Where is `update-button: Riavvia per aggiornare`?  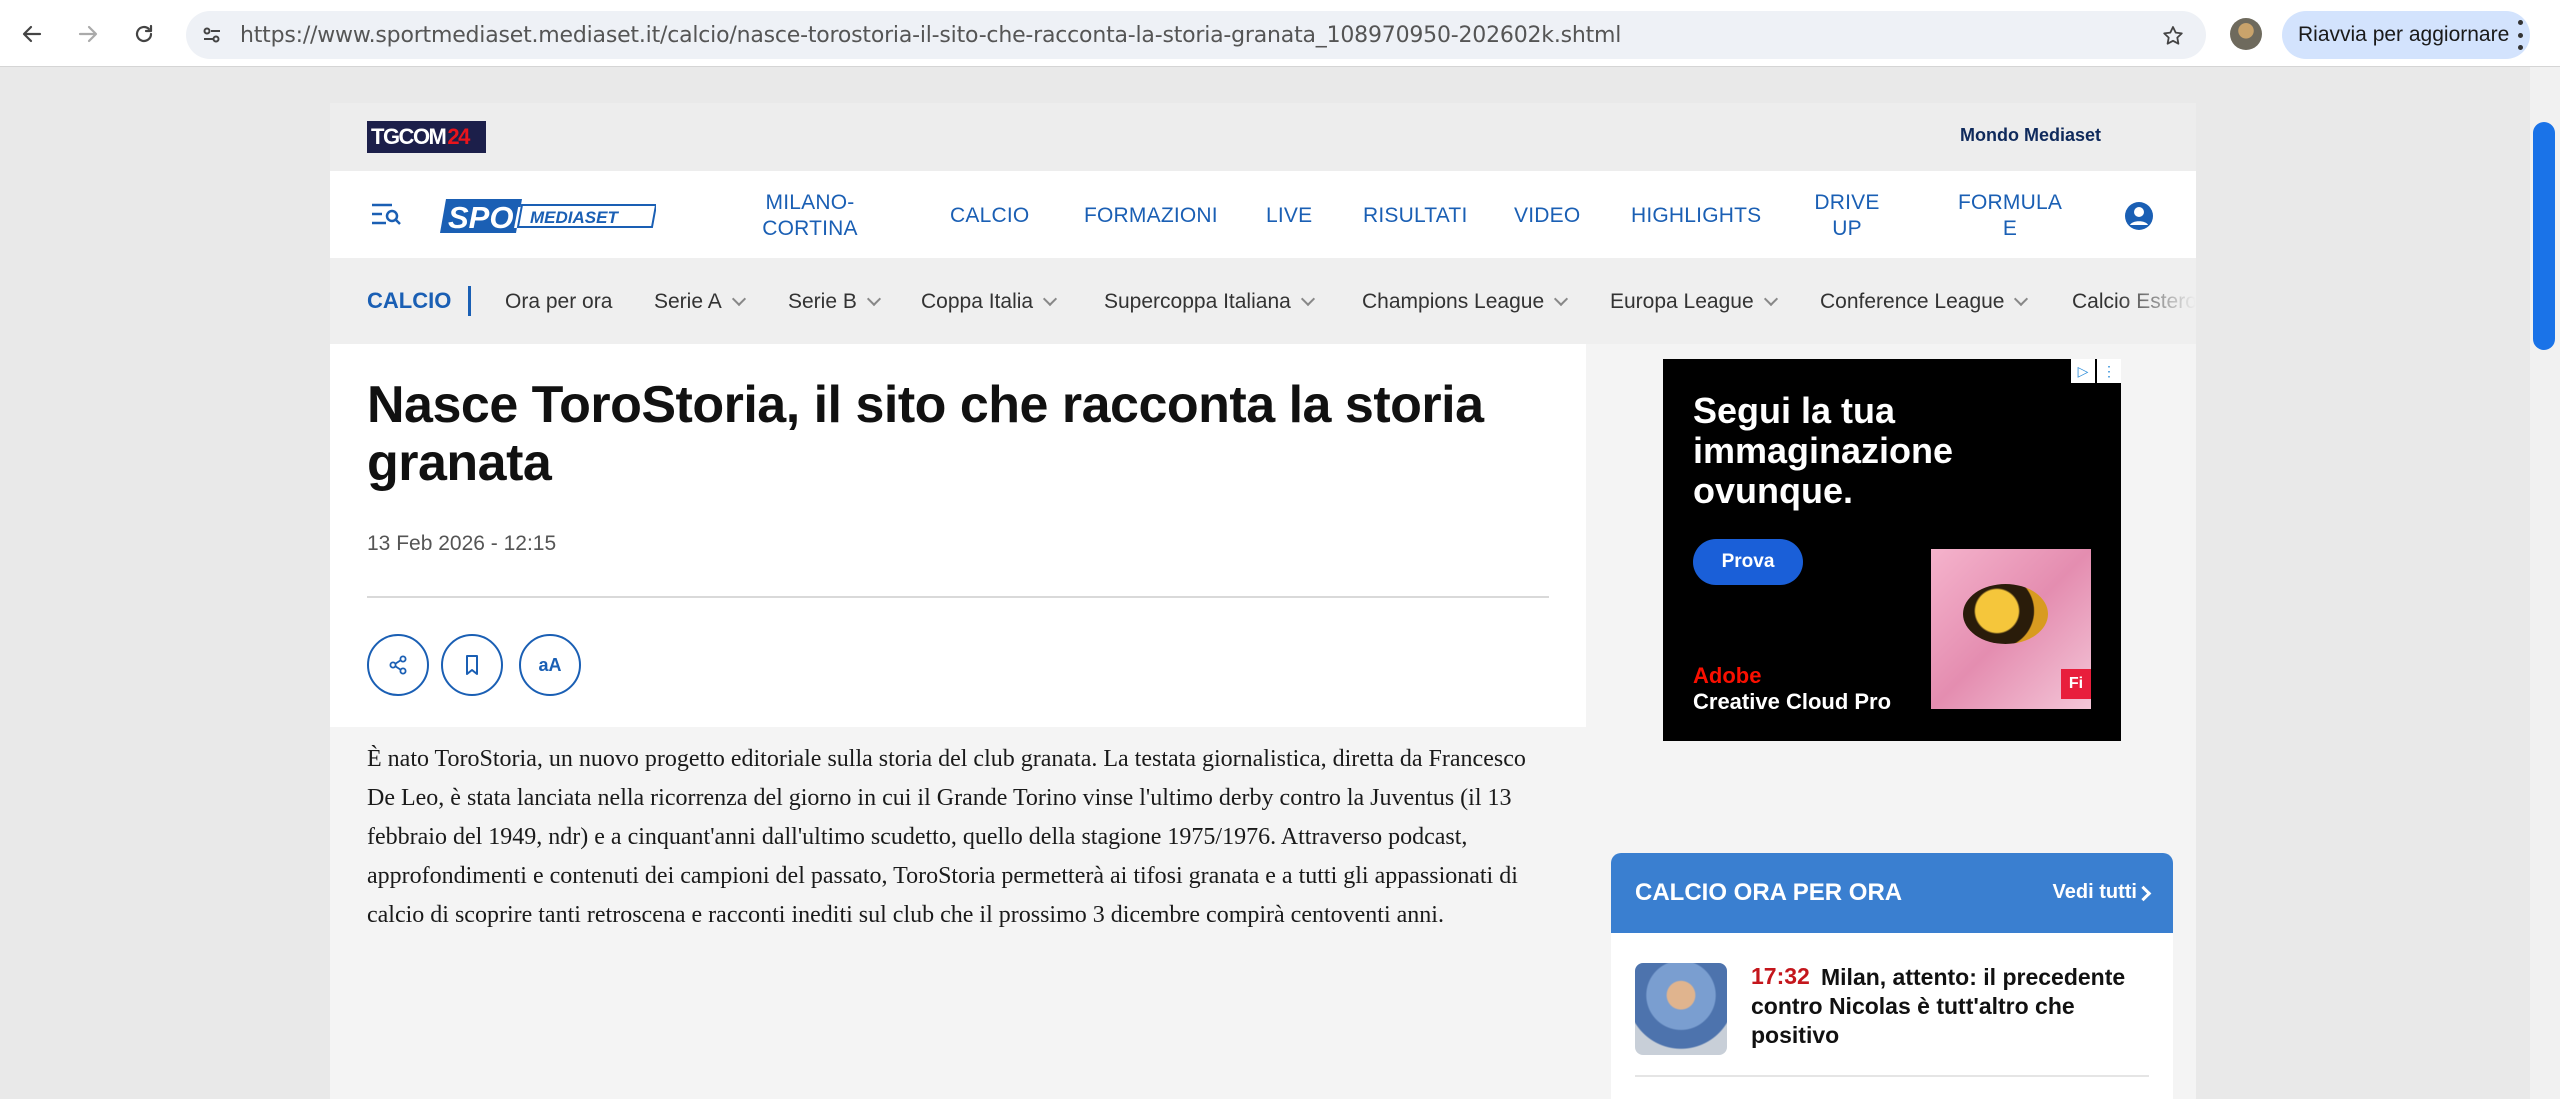
update-button: Riavvia per aggiornare is located at coordinates (2406, 35).